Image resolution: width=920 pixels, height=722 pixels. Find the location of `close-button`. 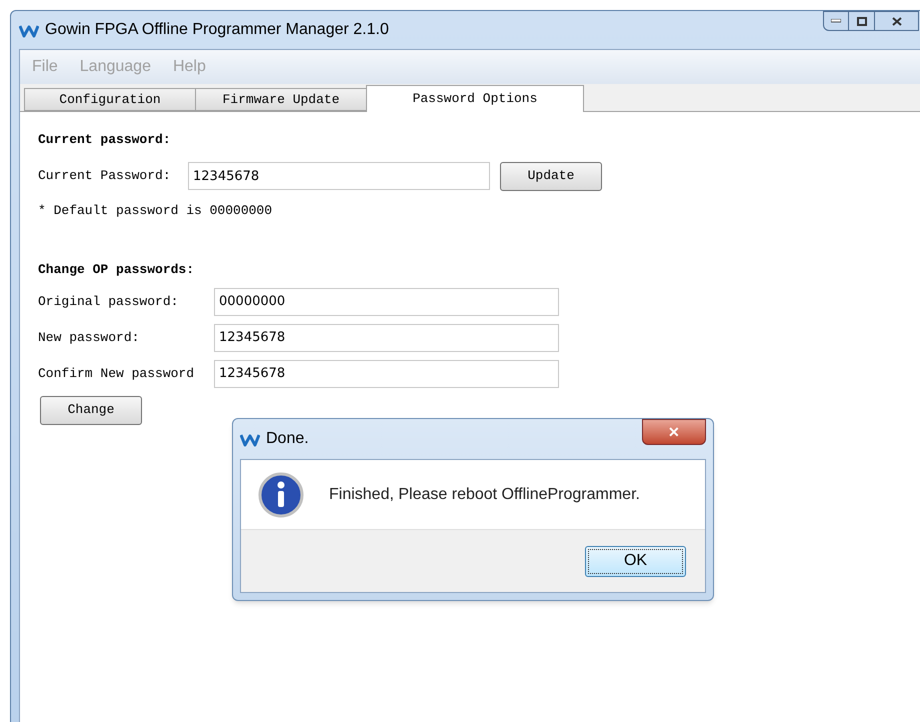

close-button is located at coordinates (897, 21).